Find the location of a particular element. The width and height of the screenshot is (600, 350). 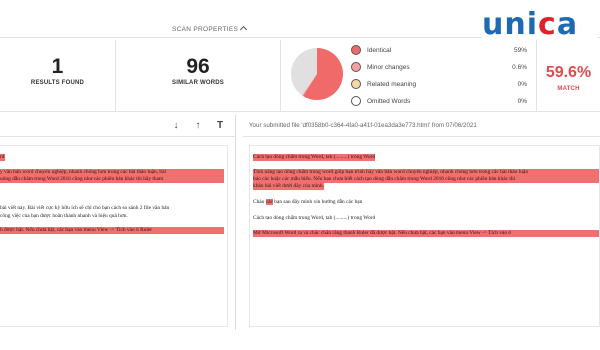

scan-properties-toggle: SCAN PROPERTIES is located at coordinates (210, 29).